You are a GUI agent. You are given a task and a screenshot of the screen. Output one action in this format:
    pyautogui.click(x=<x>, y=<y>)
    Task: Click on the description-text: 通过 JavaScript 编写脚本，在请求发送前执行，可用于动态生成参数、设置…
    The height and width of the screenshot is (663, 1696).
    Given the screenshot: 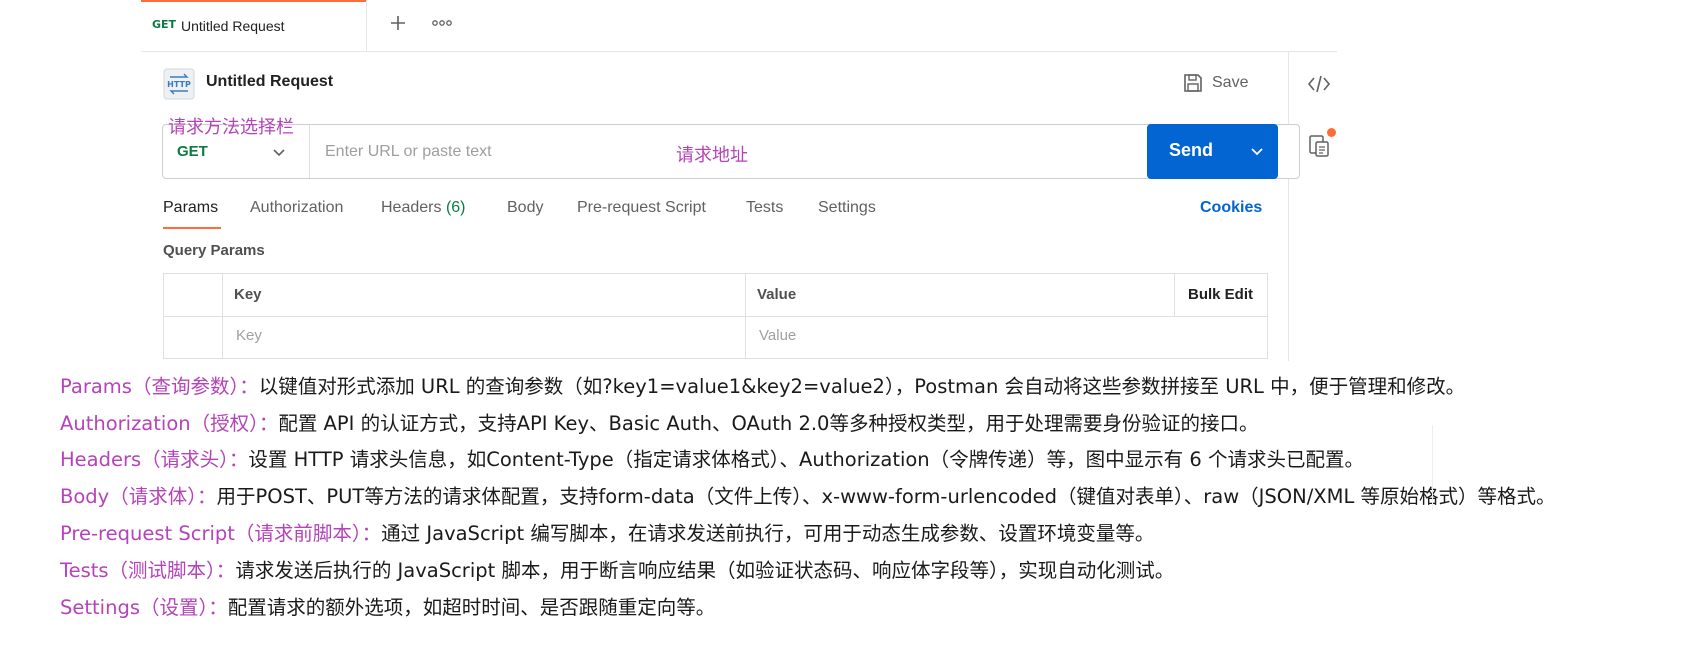 What is the action you would take?
    pyautogui.click(x=768, y=533)
    